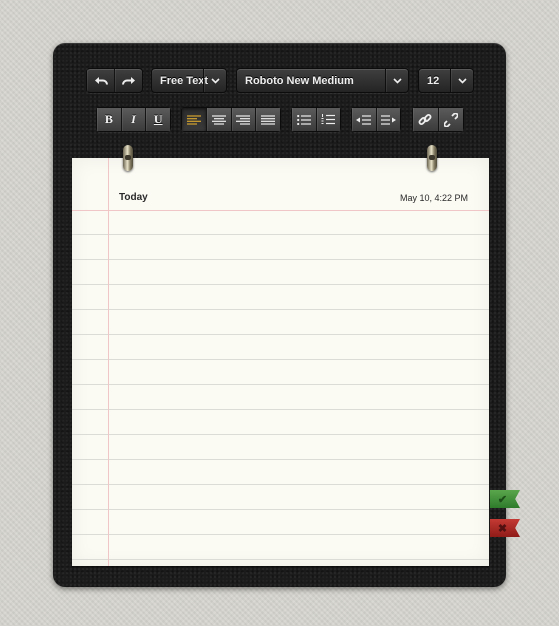  What do you see at coordinates (502, 499) in the screenshot?
I see `checkmark-icon: ✔` at bounding box center [502, 499].